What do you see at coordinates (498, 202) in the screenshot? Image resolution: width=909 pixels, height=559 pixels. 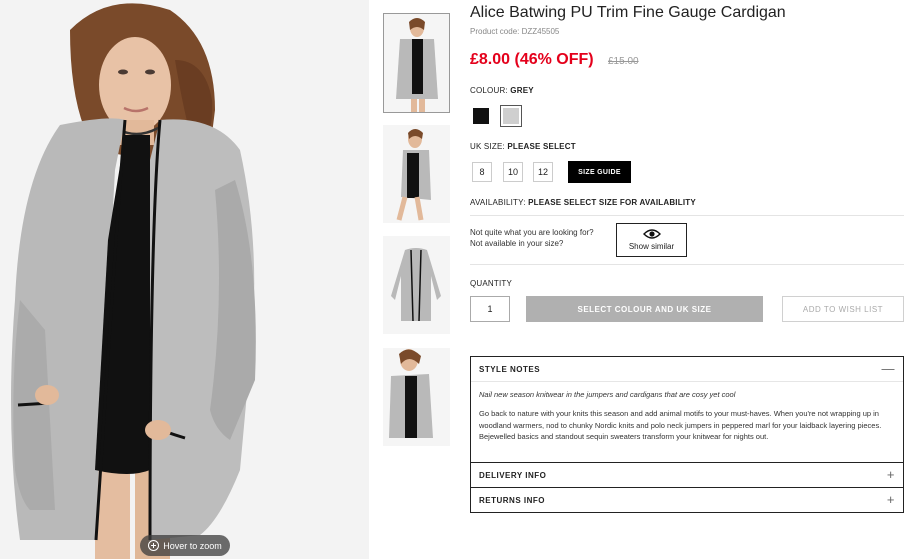 I see `availability-label-text: AVAILABILITY:` at bounding box center [498, 202].